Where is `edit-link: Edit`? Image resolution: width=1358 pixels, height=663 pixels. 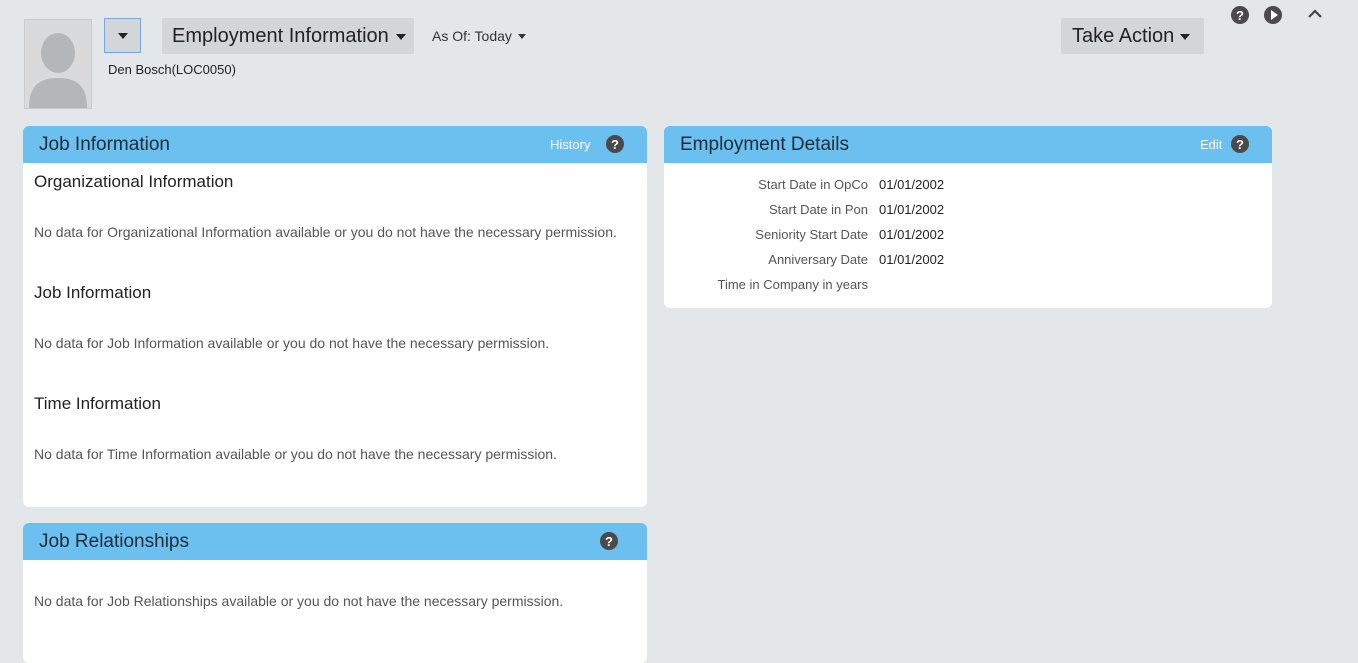
edit-link: Edit is located at coordinates (1211, 144).